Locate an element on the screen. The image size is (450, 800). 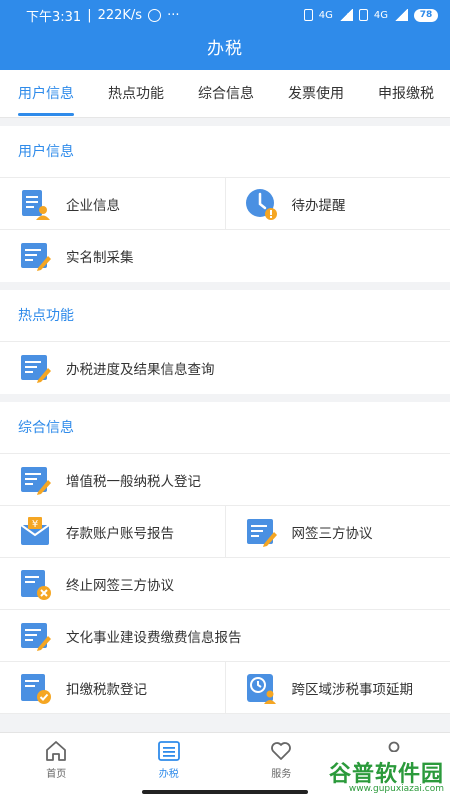
grid-row: 实名制采集 is located at coordinates (225, 256).